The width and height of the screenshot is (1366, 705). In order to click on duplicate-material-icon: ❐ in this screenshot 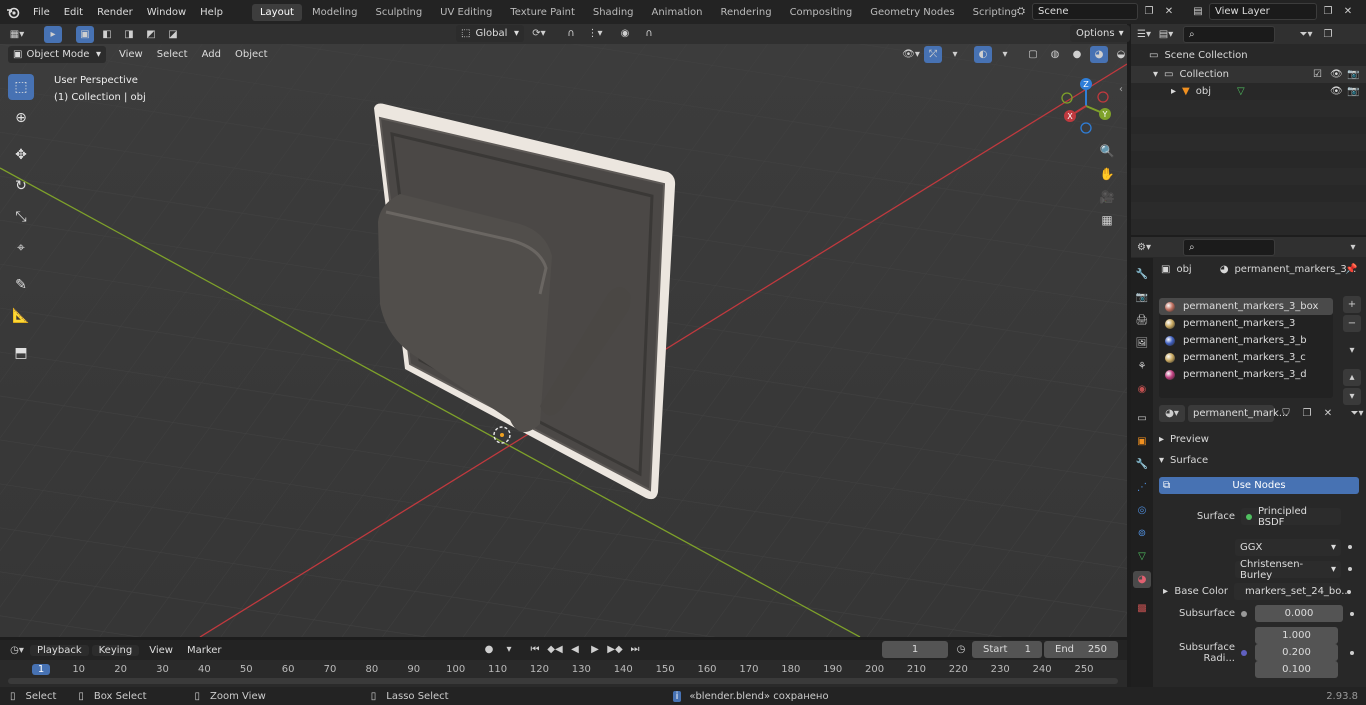, I will do `click(1307, 413)`.